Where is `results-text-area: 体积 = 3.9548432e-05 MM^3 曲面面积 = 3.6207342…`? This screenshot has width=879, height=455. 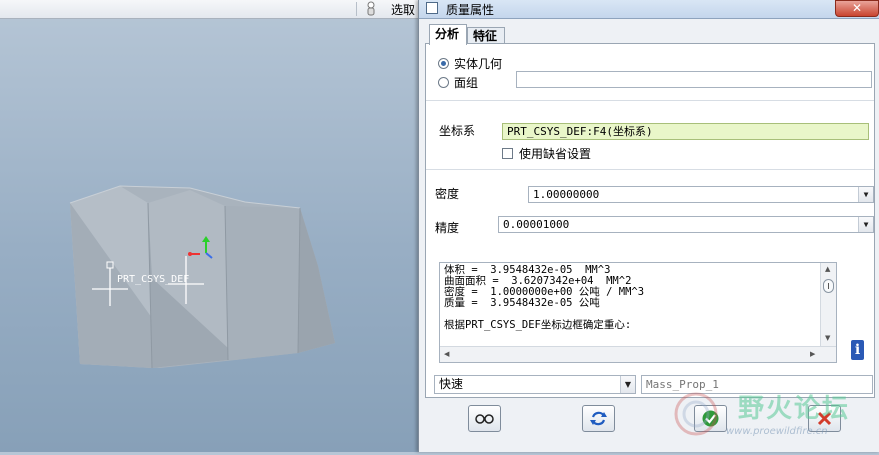 results-text-area: 体积 = 3.9548432e-05 MM^3 曲面面积 = 3.6207342… is located at coordinates (638, 312).